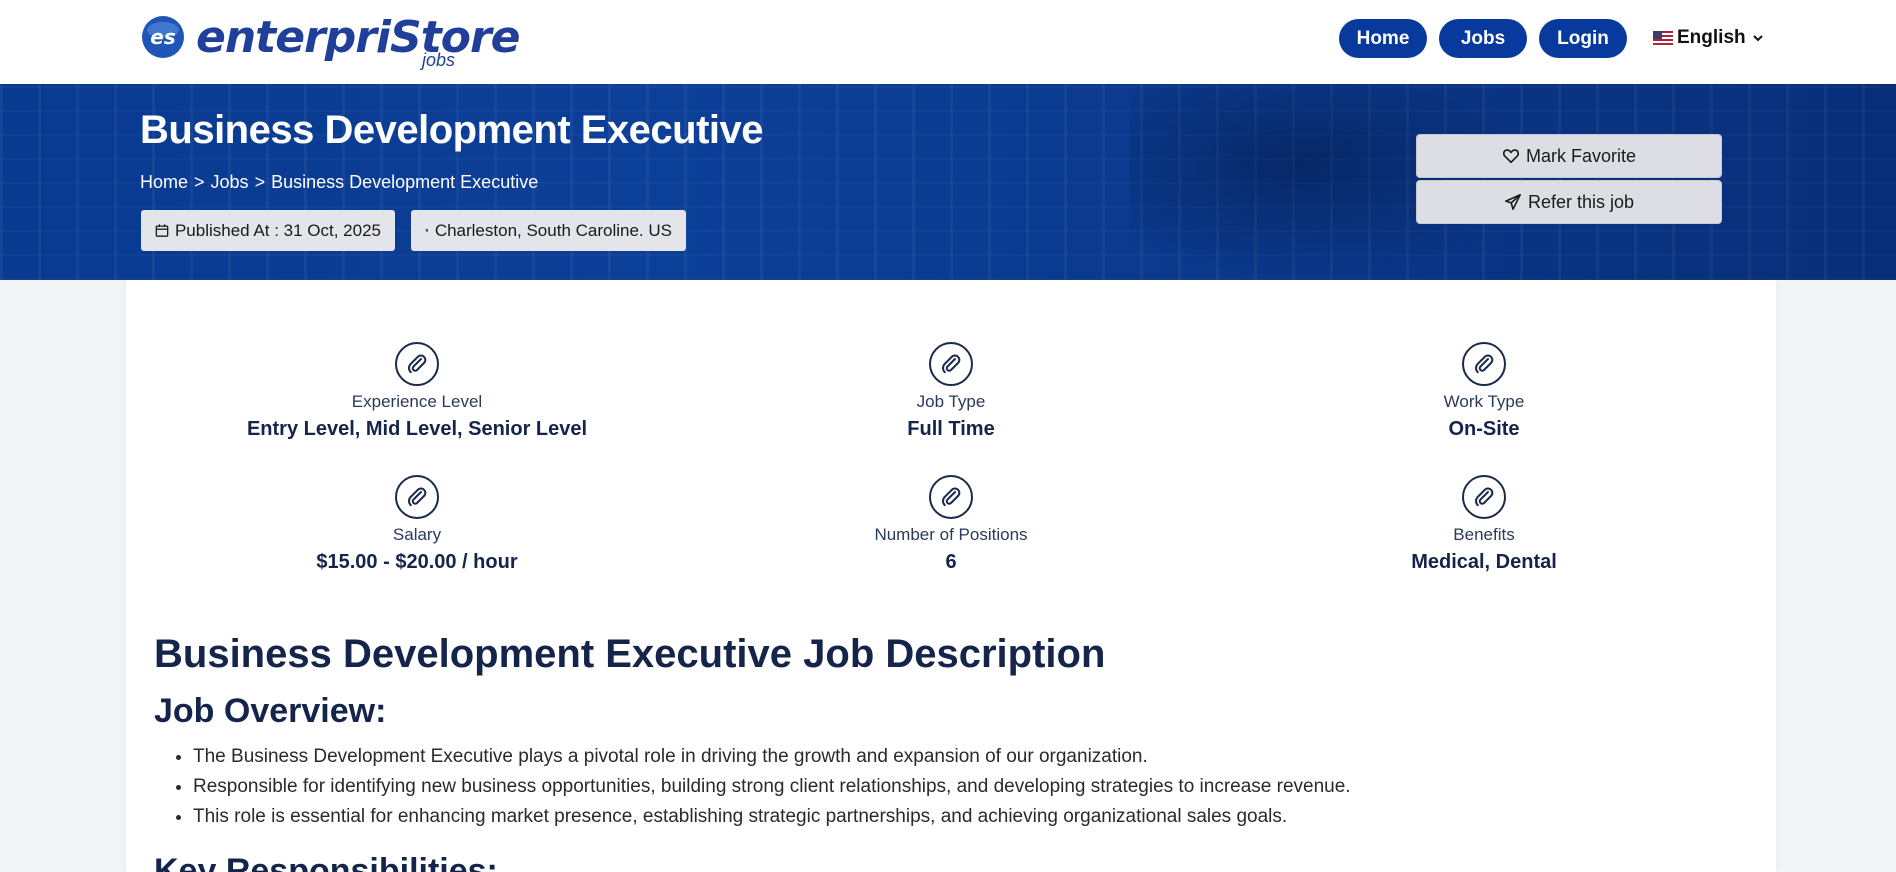  Describe the element at coordinates (1484, 534) in the screenshot. I see `attribute-label: Benefits` at that location.